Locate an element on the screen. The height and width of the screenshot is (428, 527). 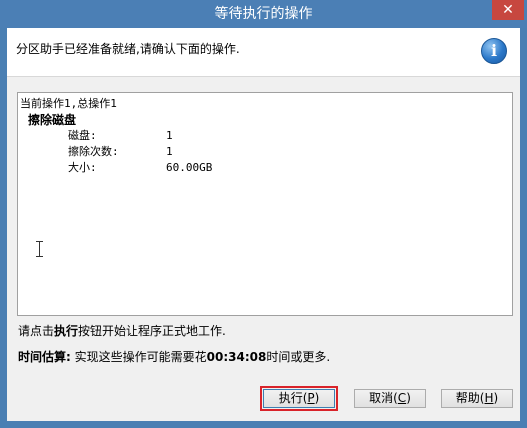
time-estimate: 时间估算: 实现这些操作可能需要花00:34:08时间或更多. is located at coordinates (174, 356).